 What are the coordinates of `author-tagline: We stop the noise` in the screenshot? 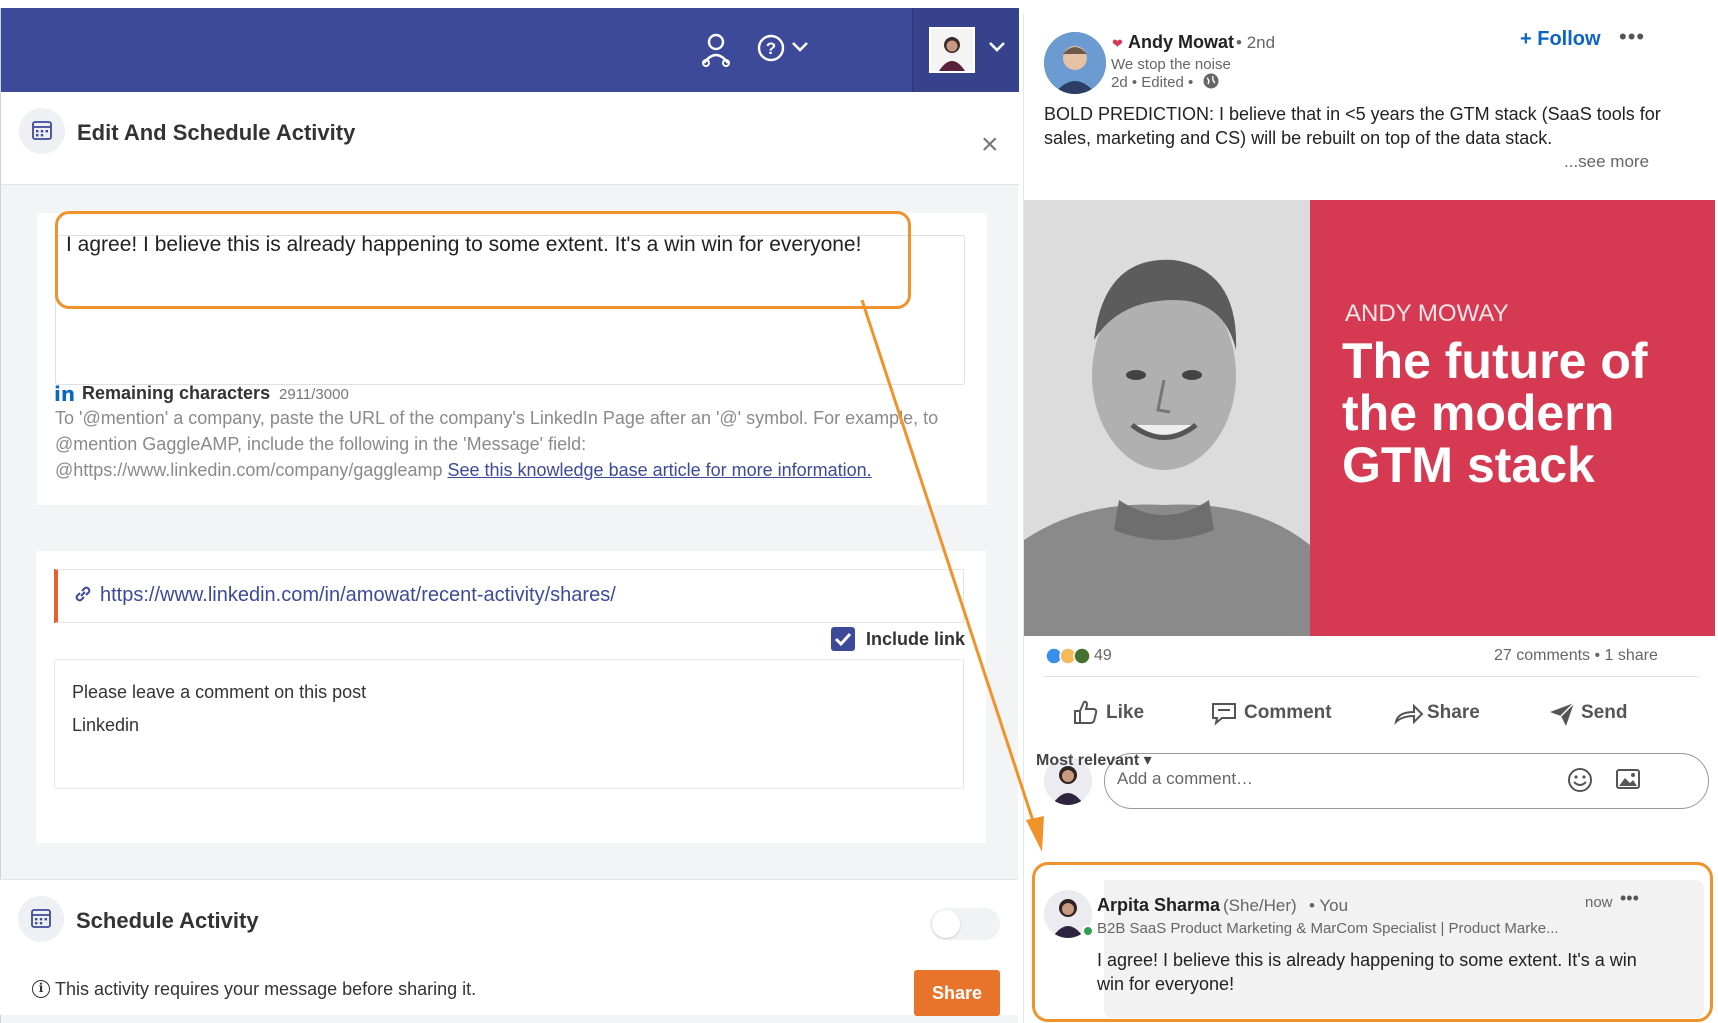 It's located at (1171, 64).